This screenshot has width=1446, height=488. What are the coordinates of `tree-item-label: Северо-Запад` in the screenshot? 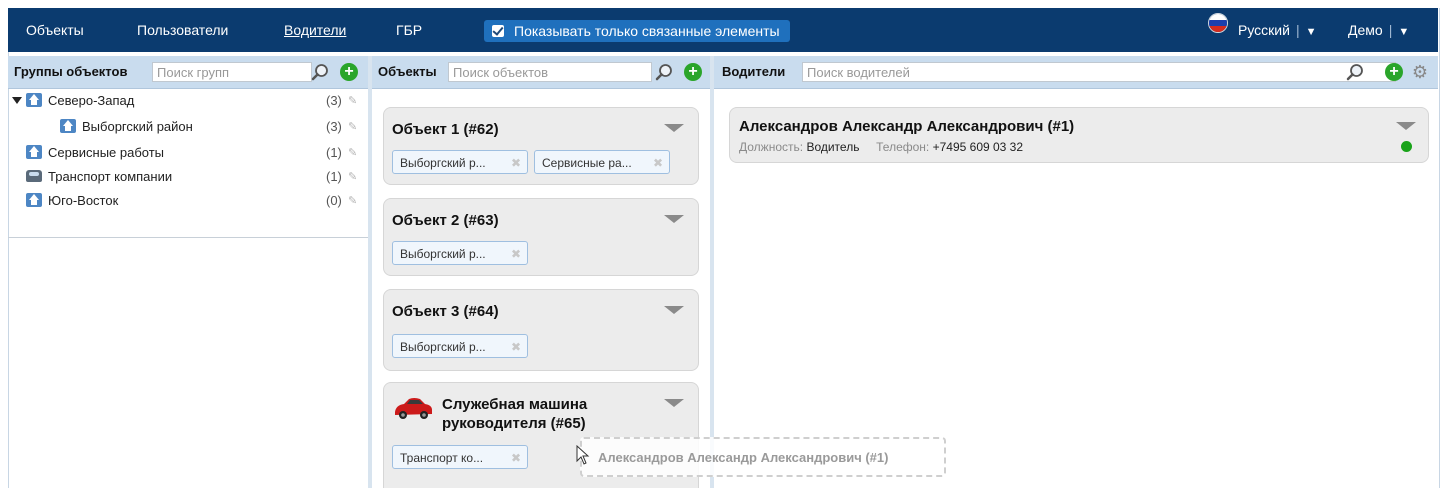 It's located at (91, 100).